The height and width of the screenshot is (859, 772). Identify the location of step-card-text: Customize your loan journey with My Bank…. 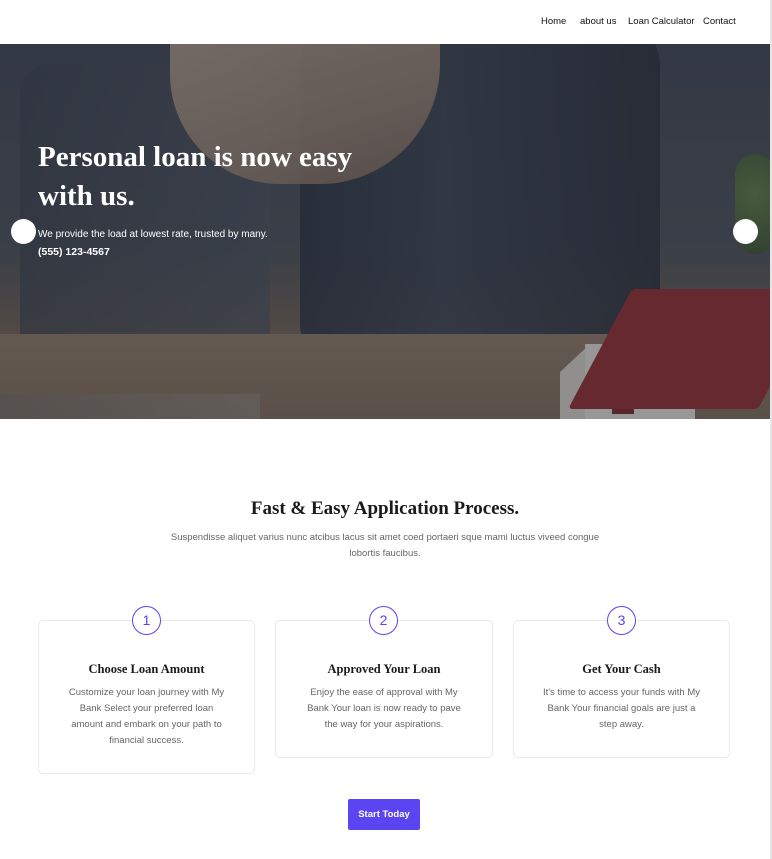
(146, 716).